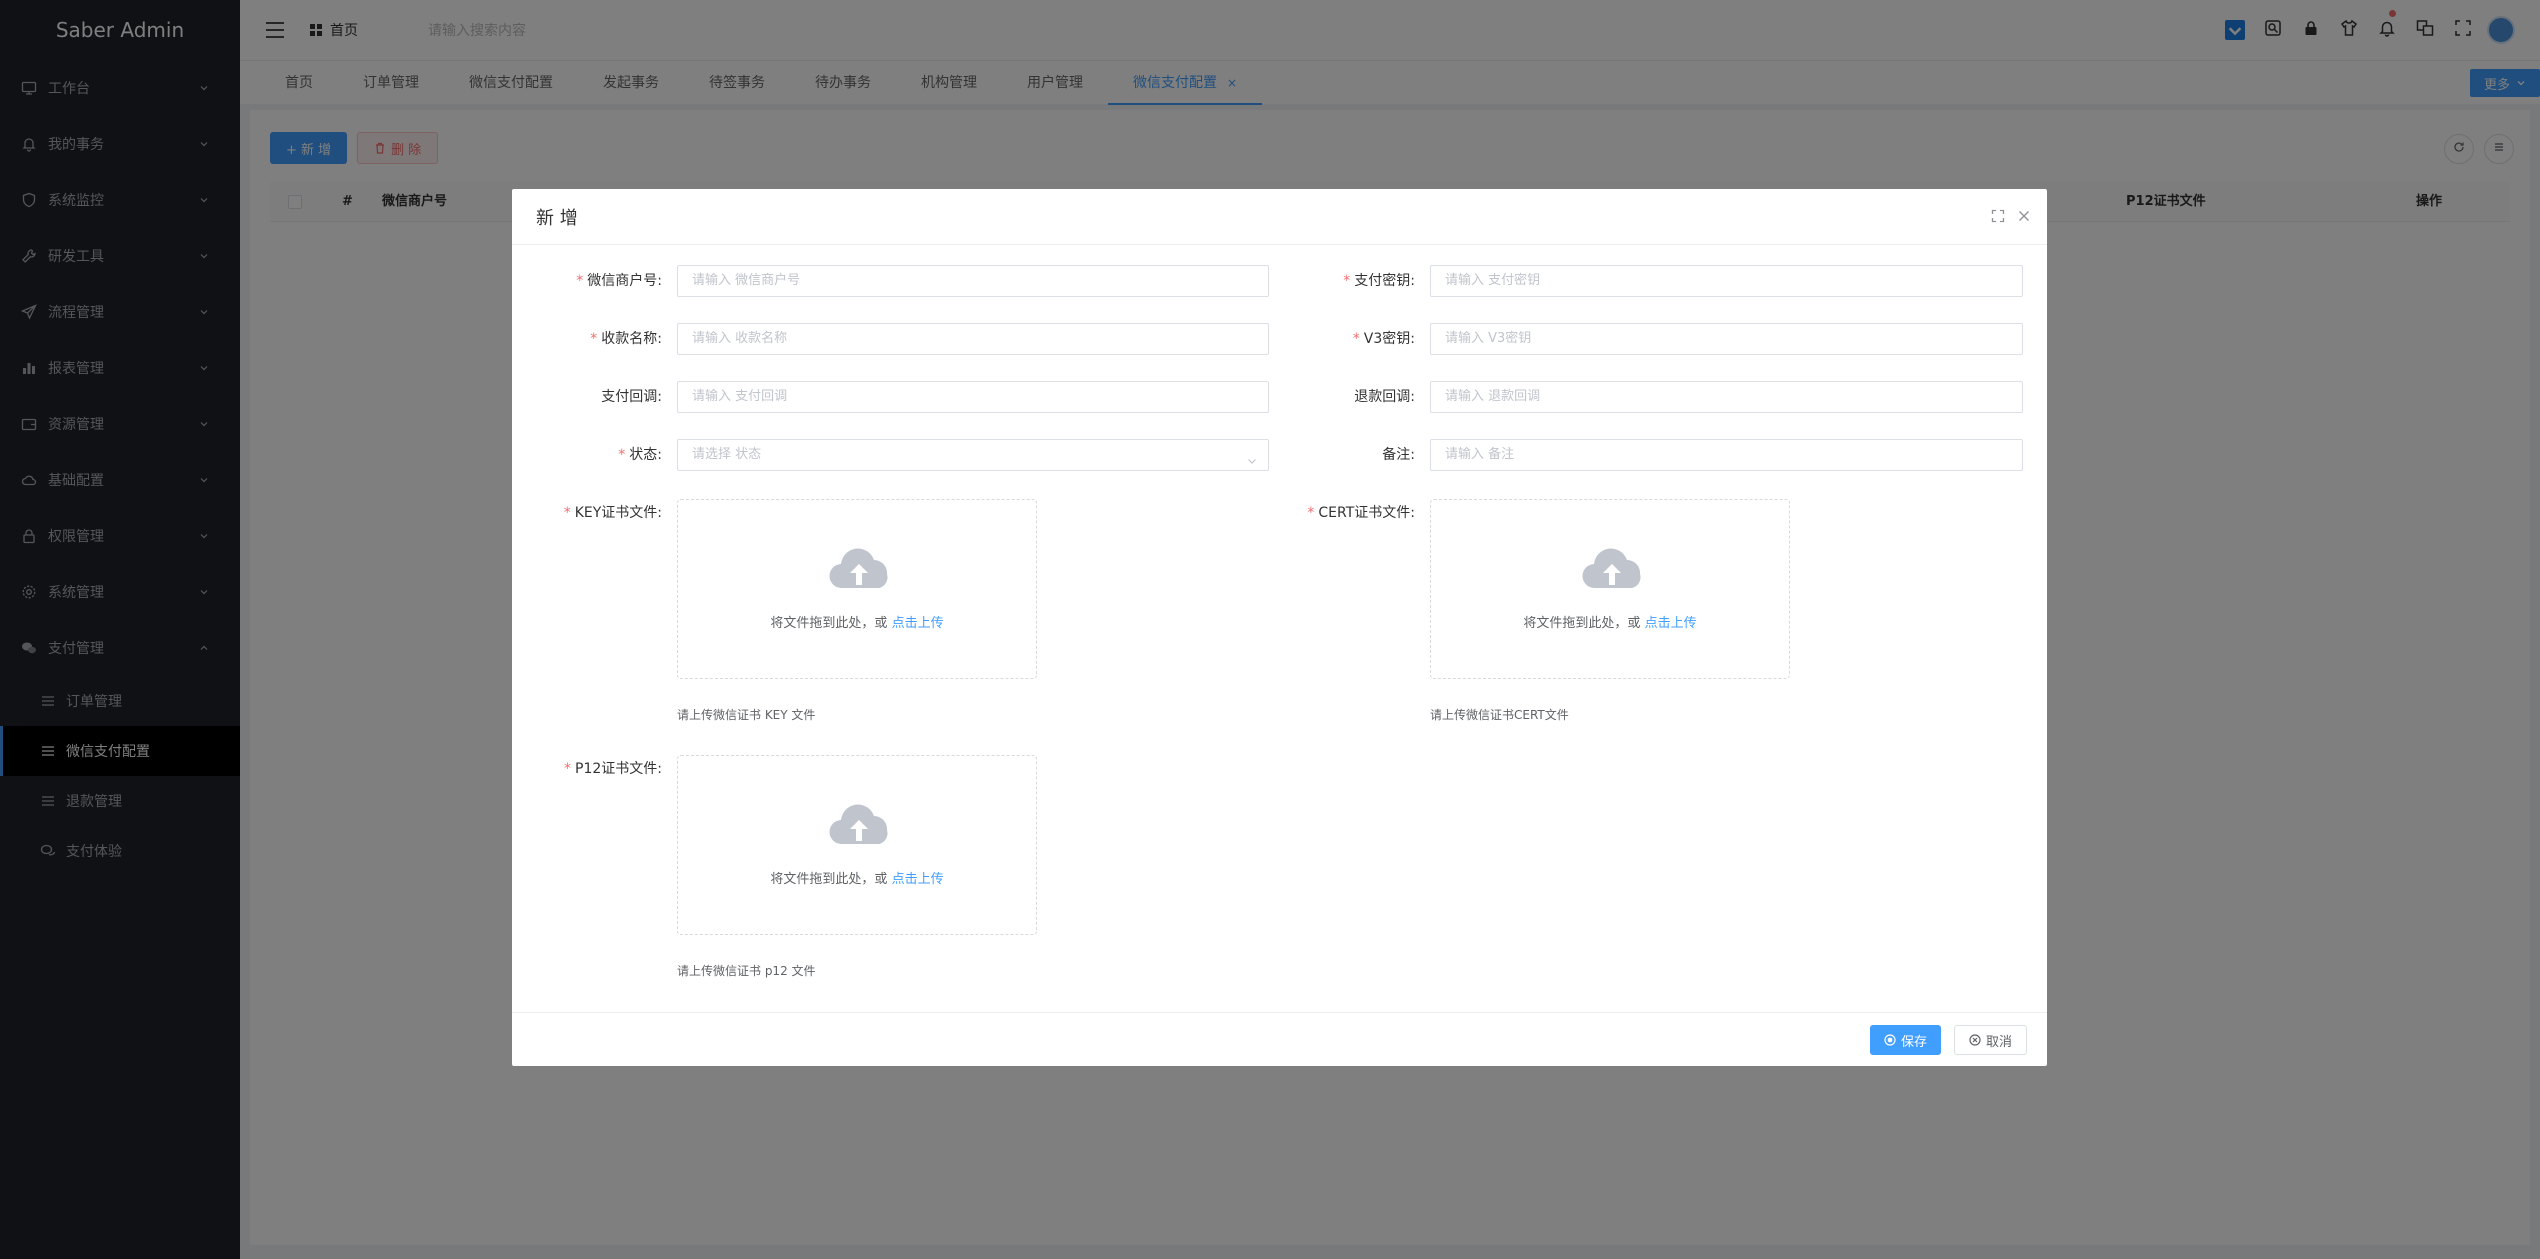 This screenshot has width=2540, height=1259. Describe the element at coordinates (618, 769) in the screenshot. I see `p12-file-label-text: P12证书文件:` at that location.